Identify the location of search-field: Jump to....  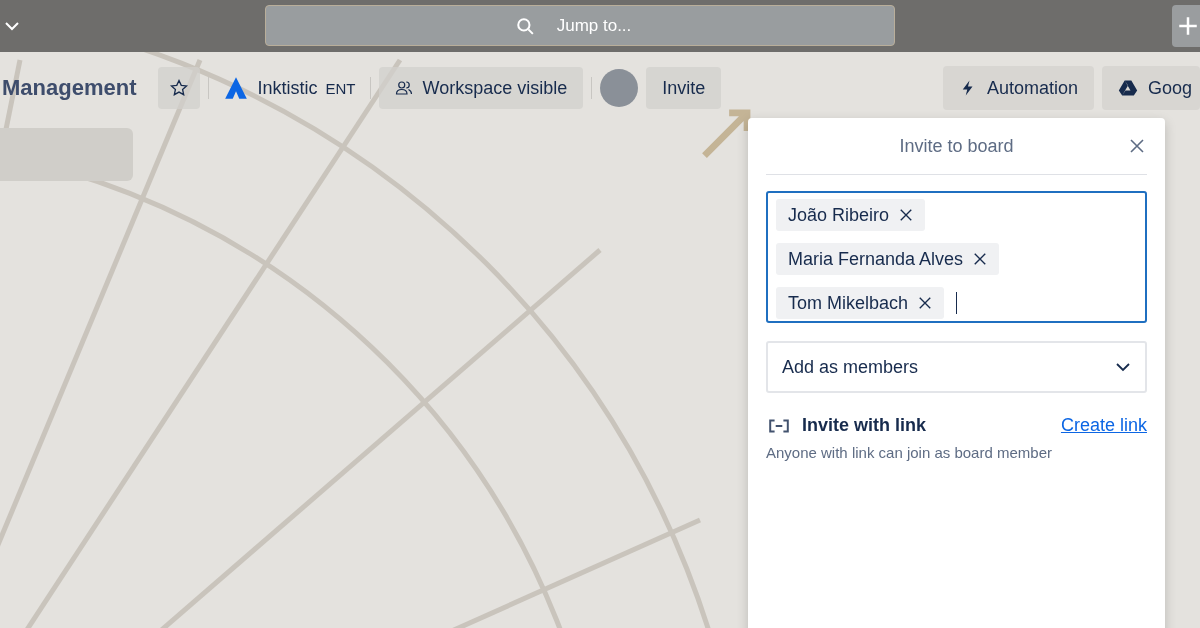
(580, 25).